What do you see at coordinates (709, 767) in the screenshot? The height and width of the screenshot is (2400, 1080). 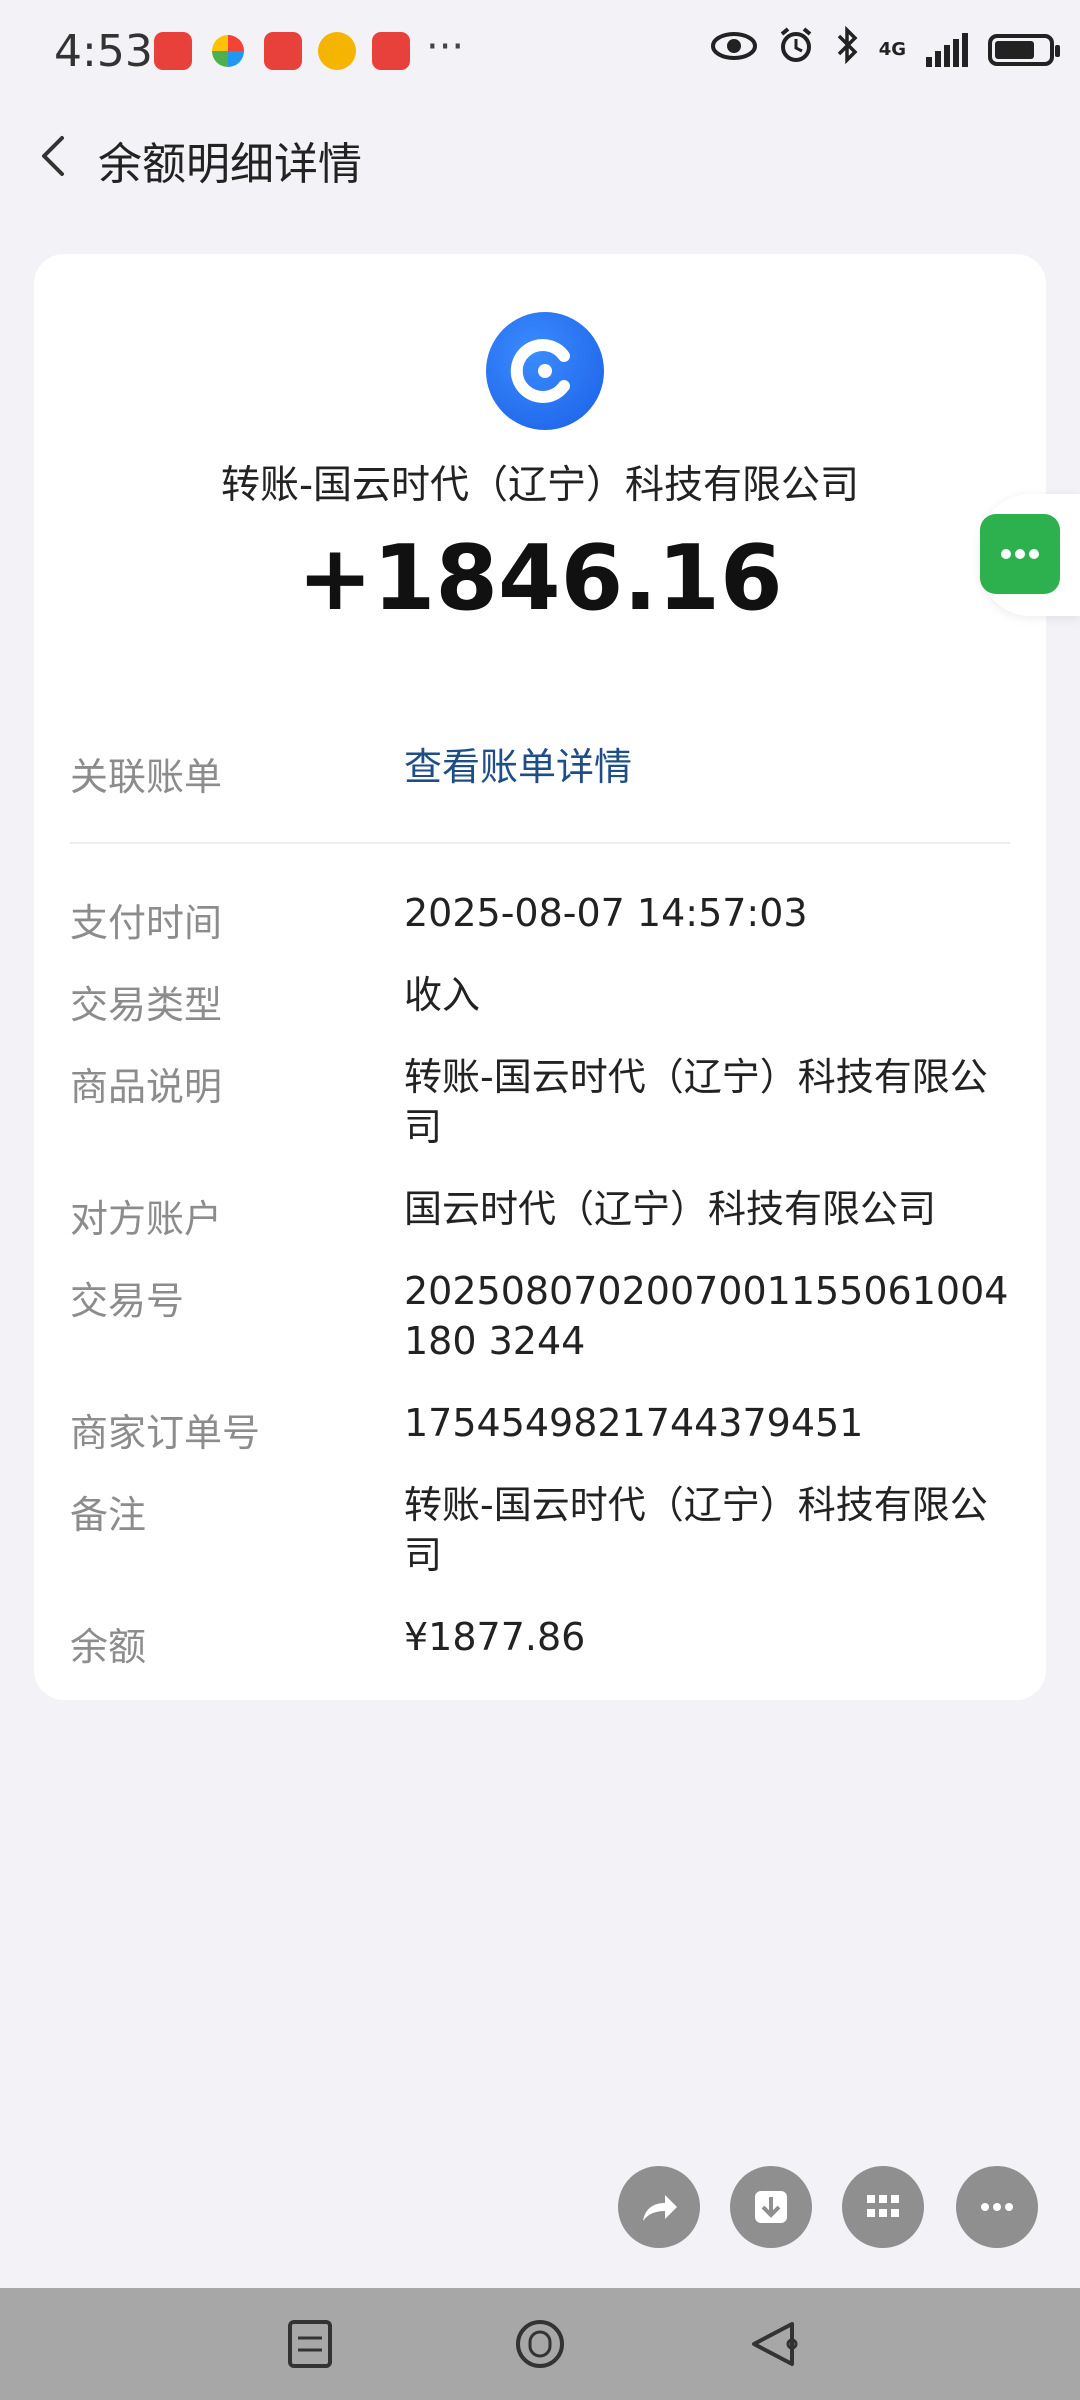 I see `view-bill-link: 查看账单详情` at bounding box center [709, 767].